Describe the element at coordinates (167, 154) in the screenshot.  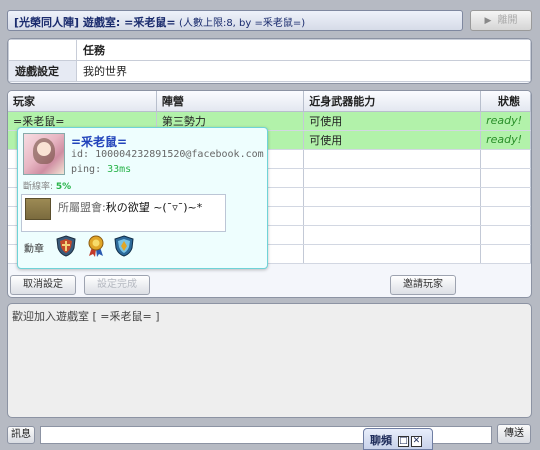
I see `popup-player-id: id: 100004232891520@facebook.com` at that location.